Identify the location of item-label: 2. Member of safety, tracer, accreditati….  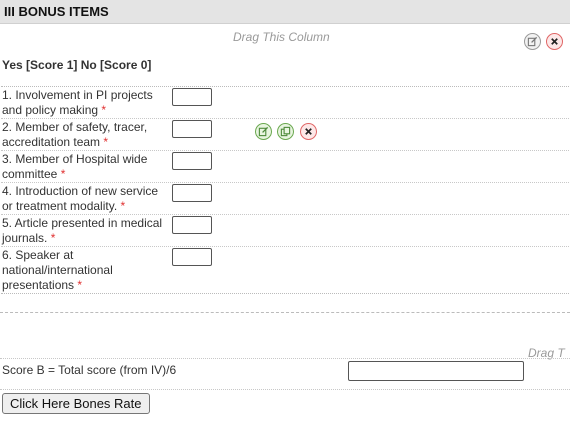
(75, 134).